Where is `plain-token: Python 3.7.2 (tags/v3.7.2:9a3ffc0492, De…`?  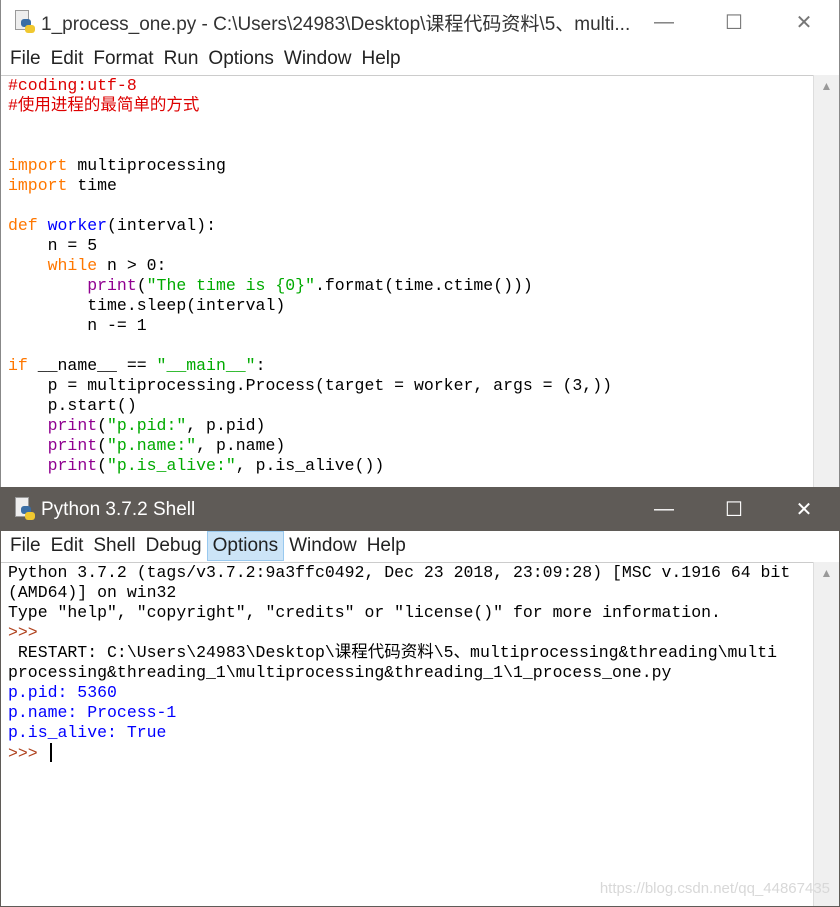
plain-token: Python 3.7.2 (tags/v3.7.2:9a3ffc0492, De… is located at coordinates (399, 572).